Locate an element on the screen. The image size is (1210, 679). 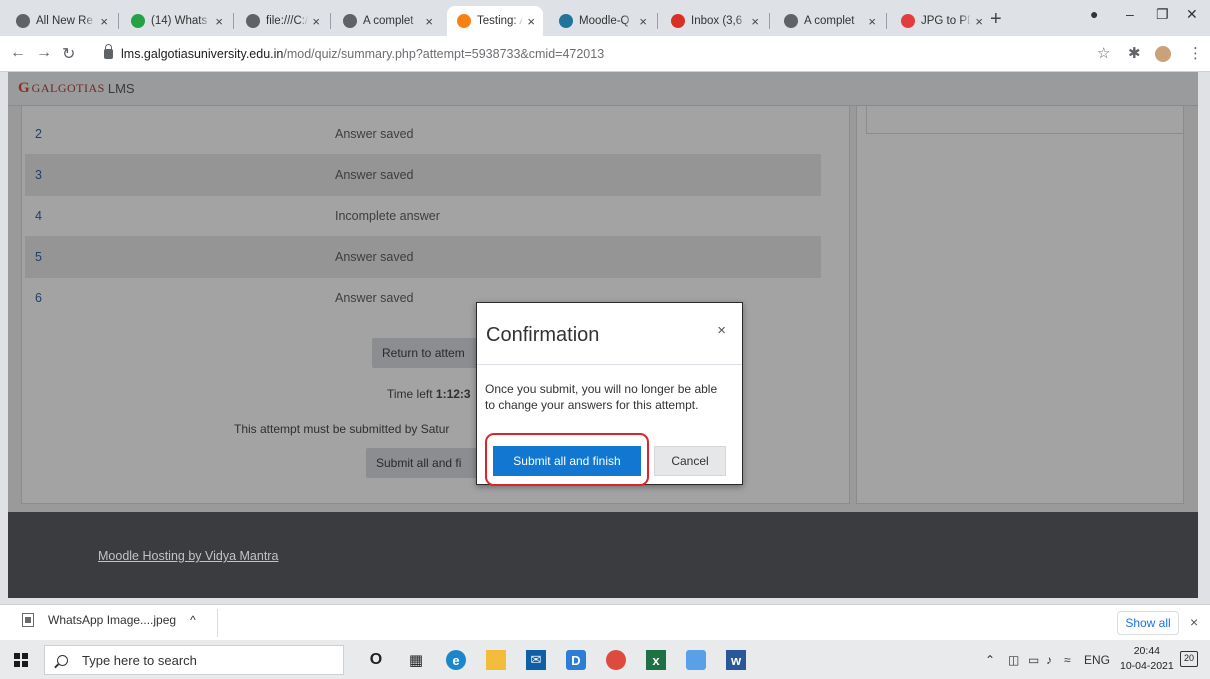
dialog-divider is located at coordinates (609, 364).